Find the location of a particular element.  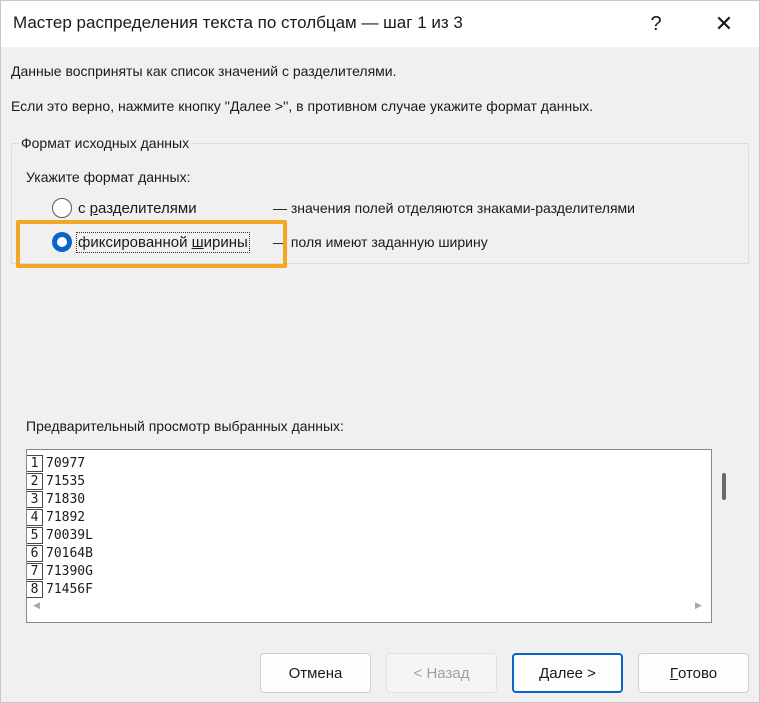

fixed-width-highlight-box is located at coordinates (151, 244).